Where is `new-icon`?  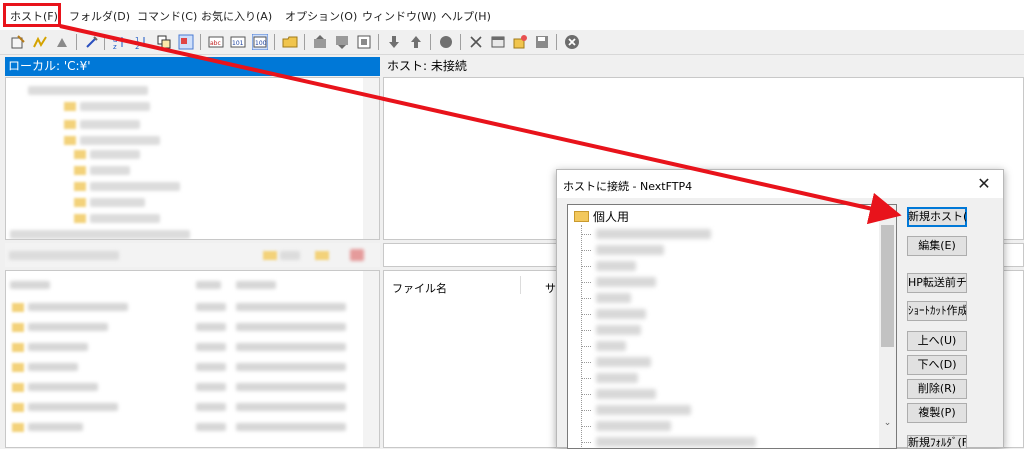 new-icon is located at coordinates (520, 42).